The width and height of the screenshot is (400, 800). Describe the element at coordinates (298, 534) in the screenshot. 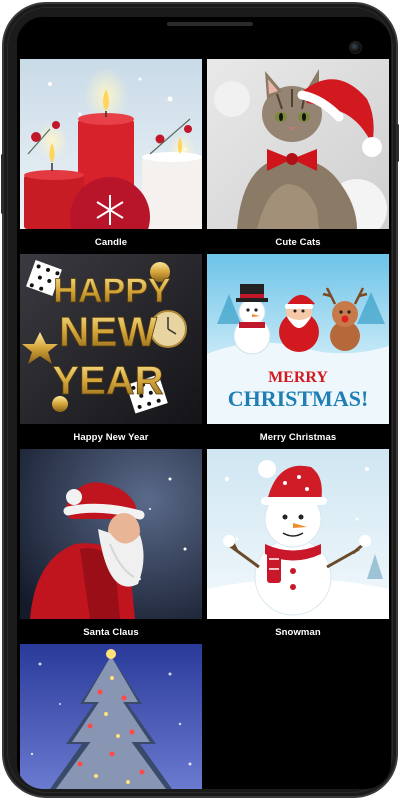

I see `snowman-image` at that location.